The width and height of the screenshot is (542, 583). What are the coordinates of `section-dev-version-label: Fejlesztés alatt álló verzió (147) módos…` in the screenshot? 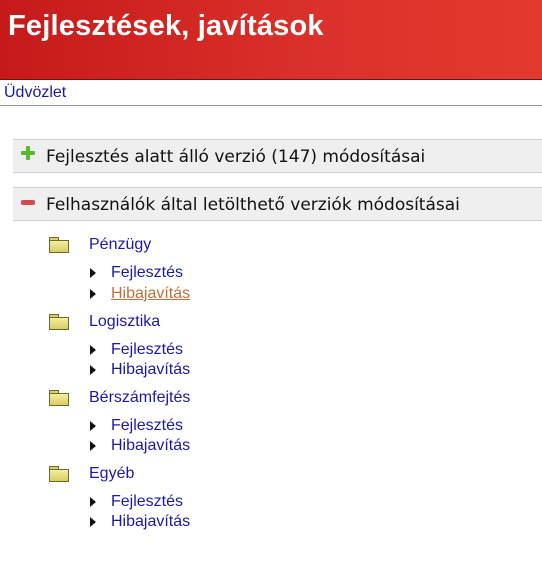 It's located at (236, 157).